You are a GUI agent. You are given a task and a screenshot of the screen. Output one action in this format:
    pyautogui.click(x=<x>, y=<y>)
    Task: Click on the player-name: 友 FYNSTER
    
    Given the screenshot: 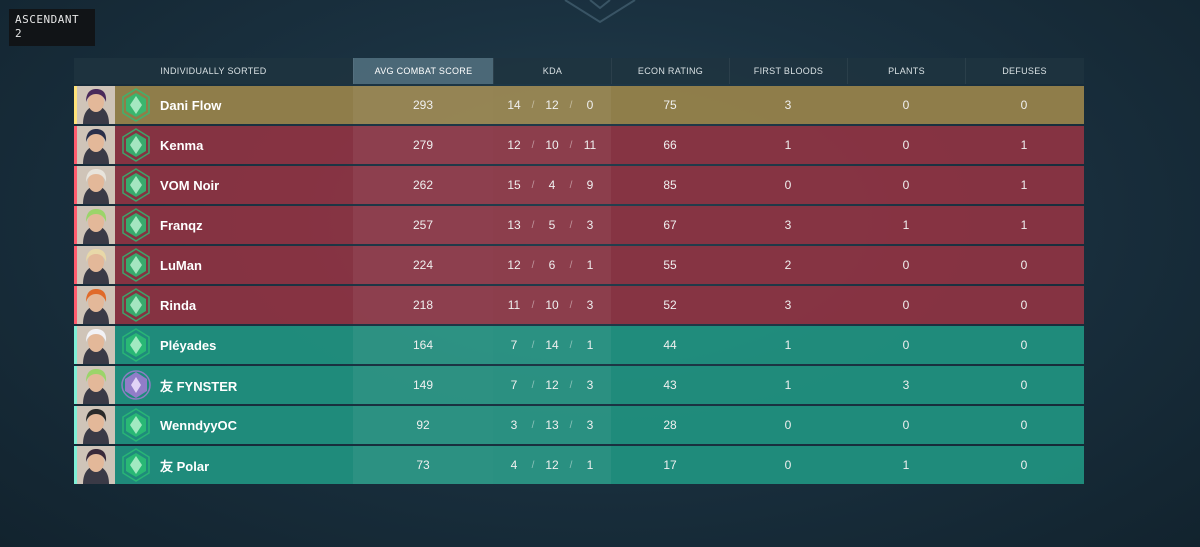 What is the action you would take?
    pyautogui.click(x=198, y=385)
    